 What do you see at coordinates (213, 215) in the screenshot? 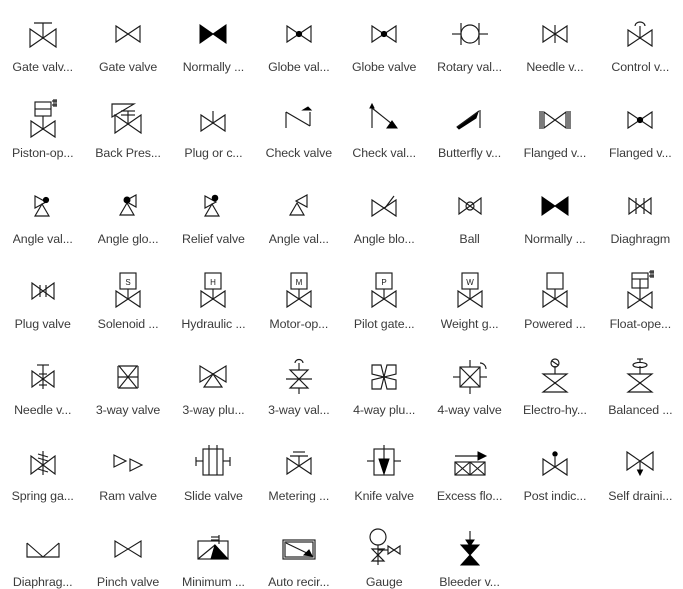
I see `stencil-item: Relief valve` at bounding box center [213, 215].